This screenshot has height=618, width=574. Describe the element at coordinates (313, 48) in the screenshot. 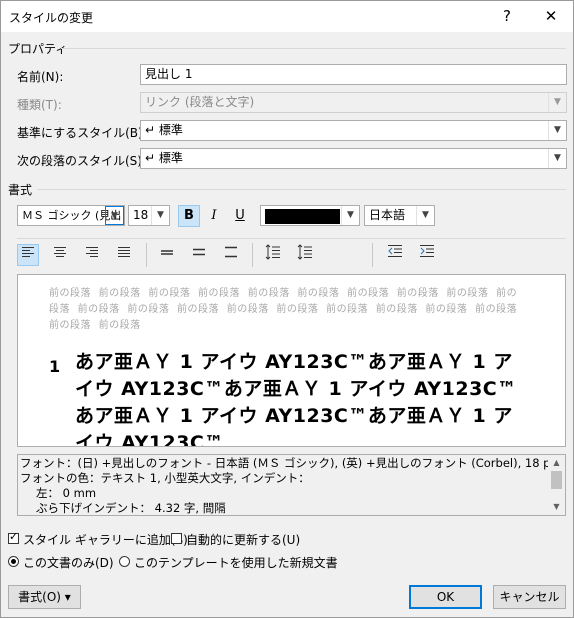

I see `properties-divider` at that location.